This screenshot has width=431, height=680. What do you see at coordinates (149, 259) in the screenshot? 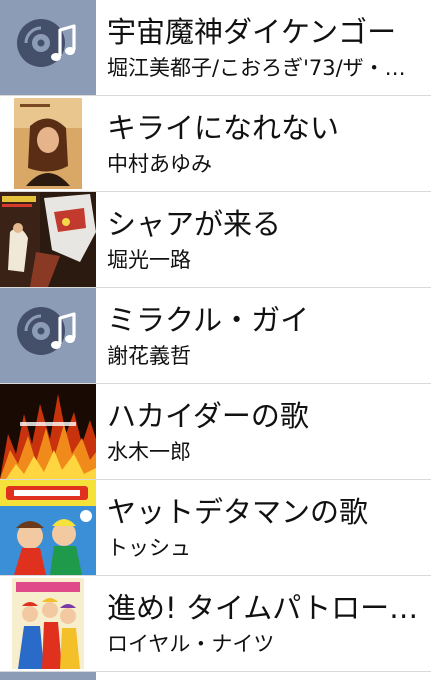
I see `song-artist: 堀光一路` at bounding box center [149, 259].